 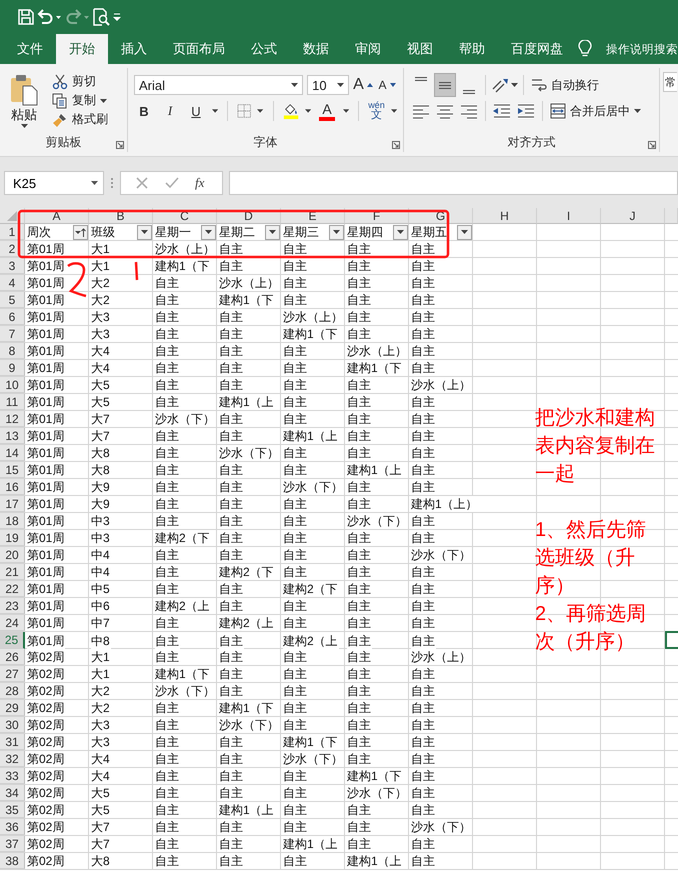 I want to click on row-header: 9, so click(x=12, y=368).